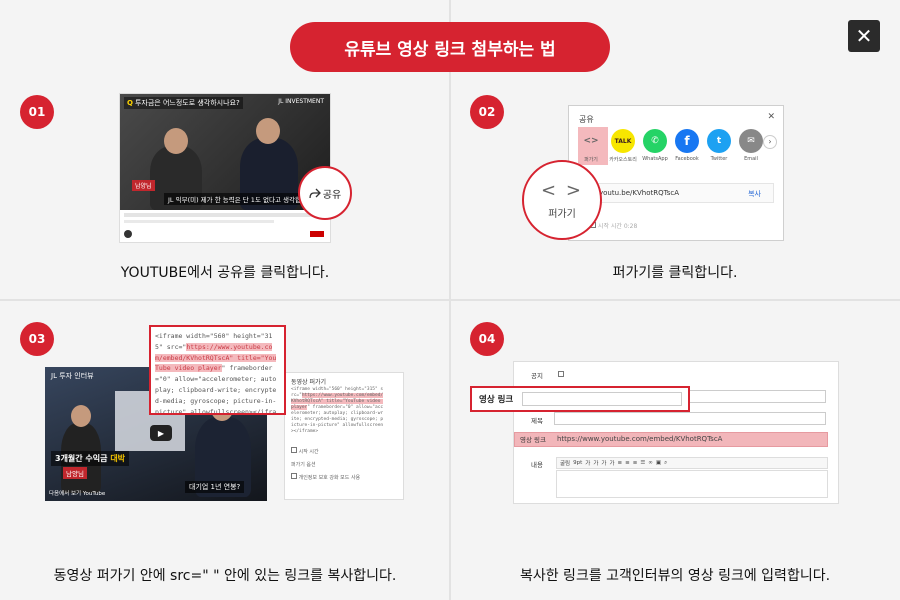 The image size is (900, 600). I want to click on embed-button-highlight: < > 퍼가기, so click(562, 200).